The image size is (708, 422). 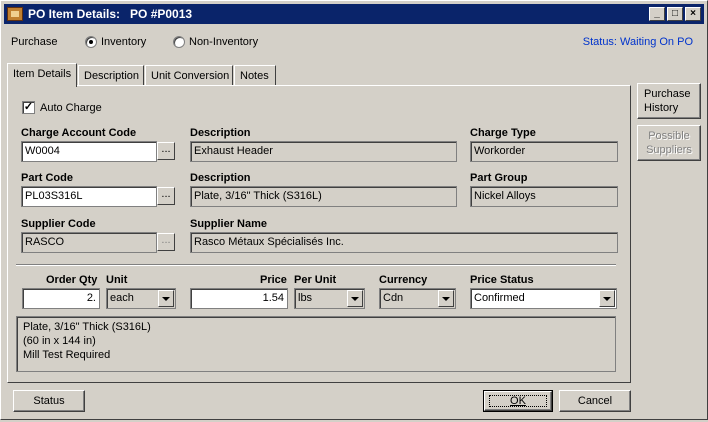 I want to click on tab-item-details: Item Details, so click(x=42, y=75).